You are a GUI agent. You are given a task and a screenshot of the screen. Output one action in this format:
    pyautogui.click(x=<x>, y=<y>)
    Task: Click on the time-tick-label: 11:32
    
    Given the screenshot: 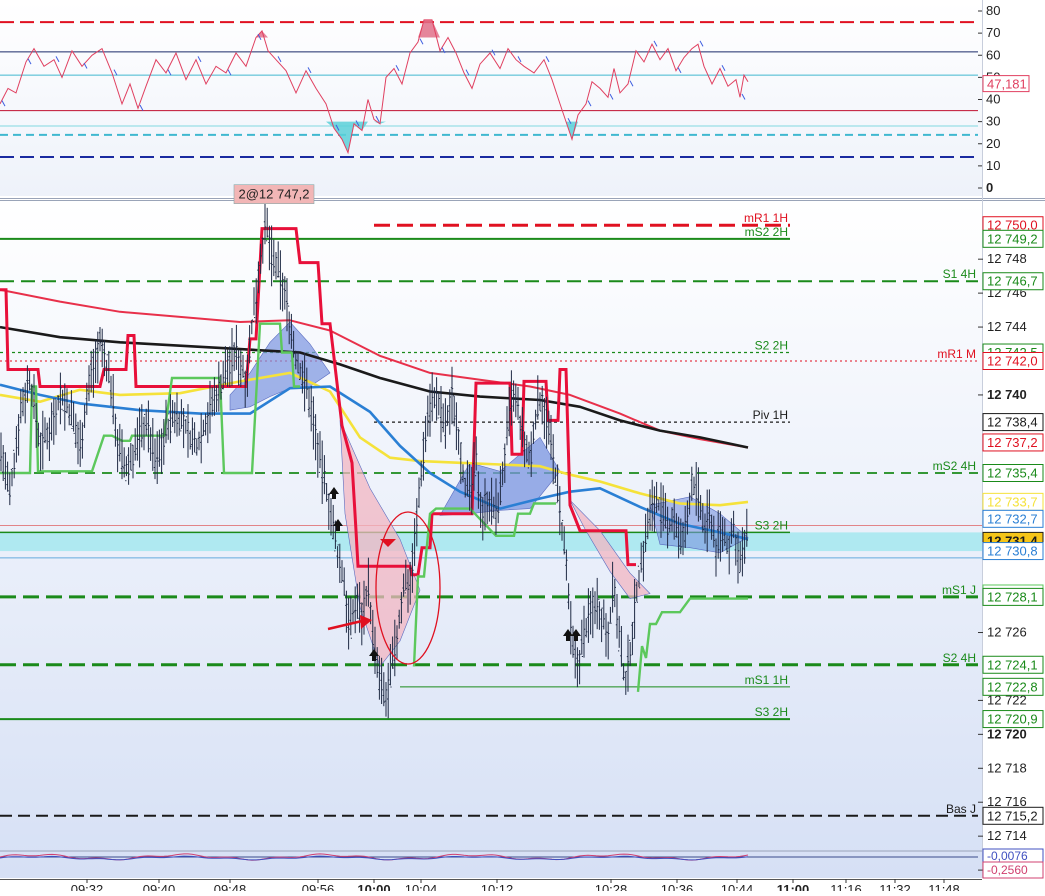 What is the action you would take?
    pyautogui.click(x=895, y=886)
    